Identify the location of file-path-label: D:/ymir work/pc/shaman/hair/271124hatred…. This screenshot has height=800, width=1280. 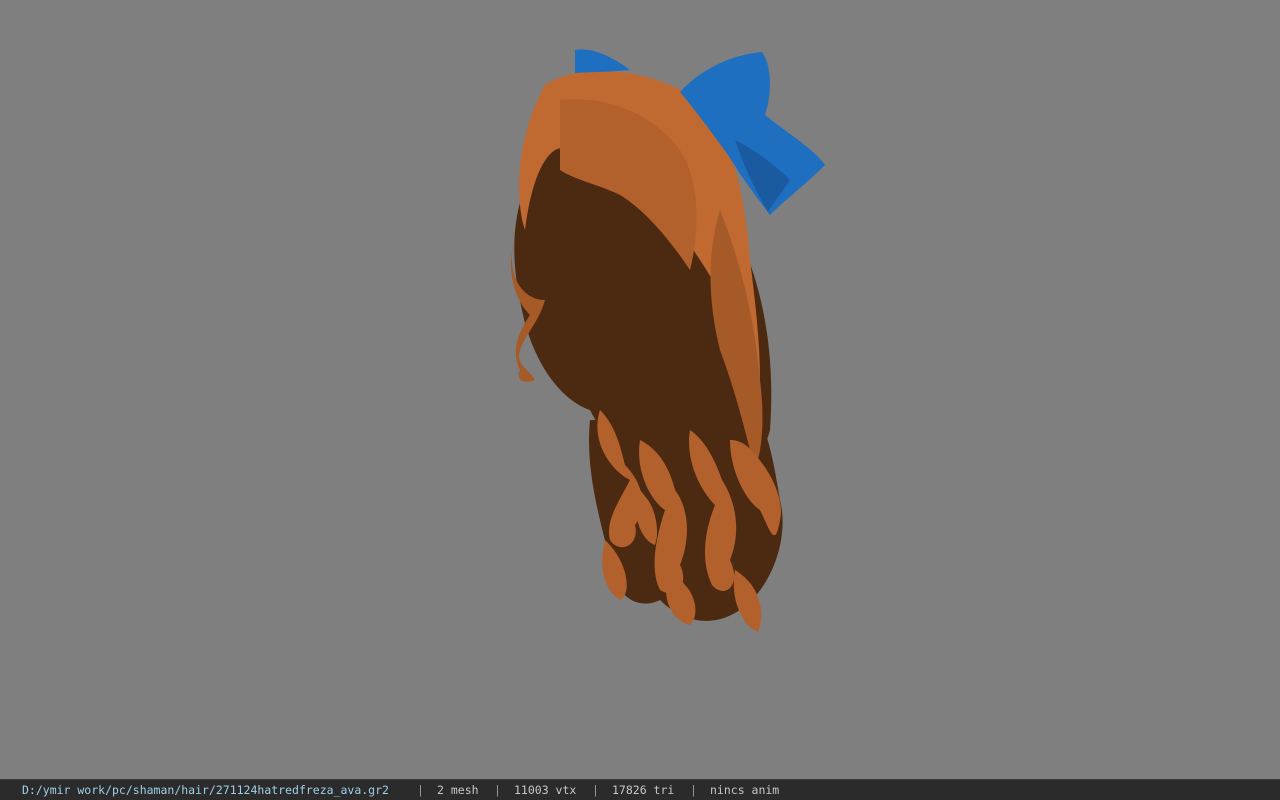
(205, 790).